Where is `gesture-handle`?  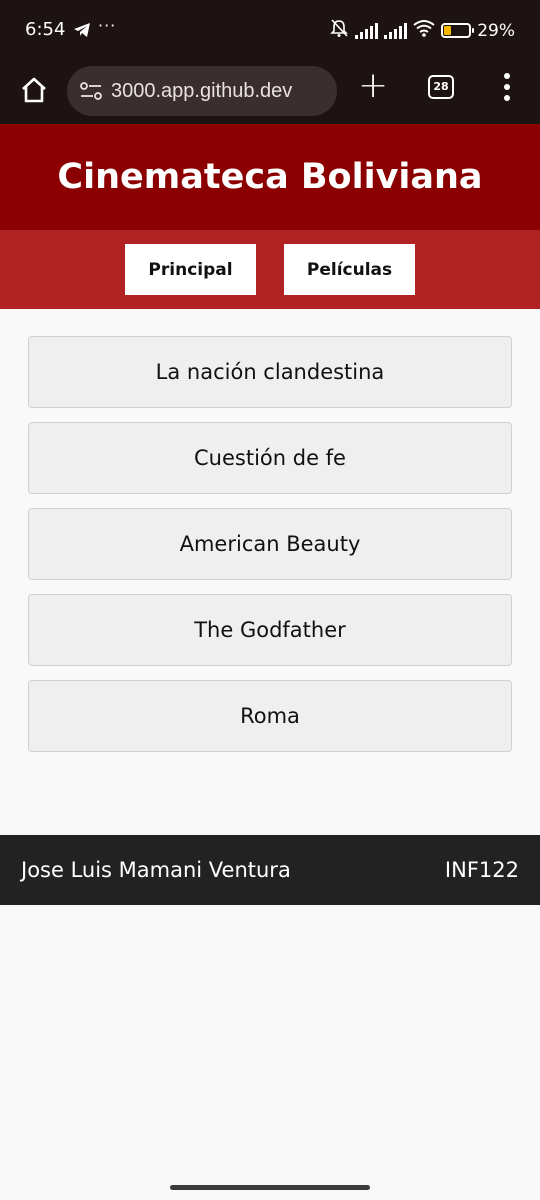 gesture-handle is located at coordinates (270, 1187).